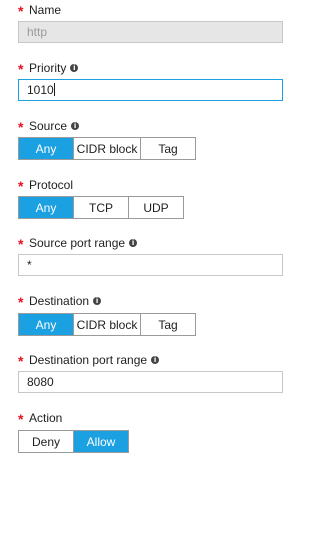  Describe the element at coordinates (150, 265) in the screenshot. I see `source-port-range-input: *` at that location.